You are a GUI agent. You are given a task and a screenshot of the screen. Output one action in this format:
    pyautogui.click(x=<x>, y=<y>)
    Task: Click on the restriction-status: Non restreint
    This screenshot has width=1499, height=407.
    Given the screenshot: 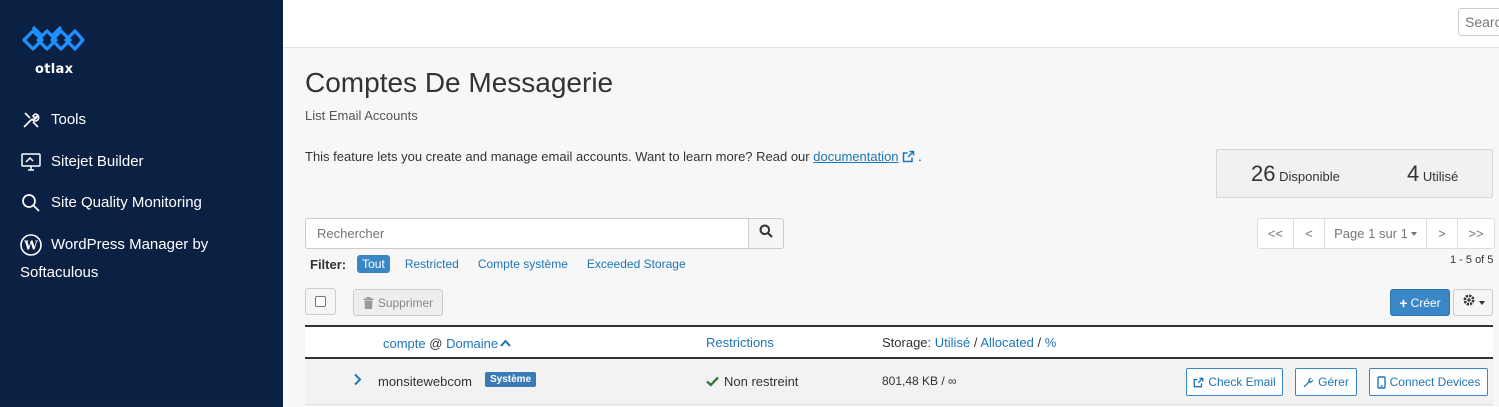 What is the action you would take?
    pyautogui.click(x=752, y=381)
    